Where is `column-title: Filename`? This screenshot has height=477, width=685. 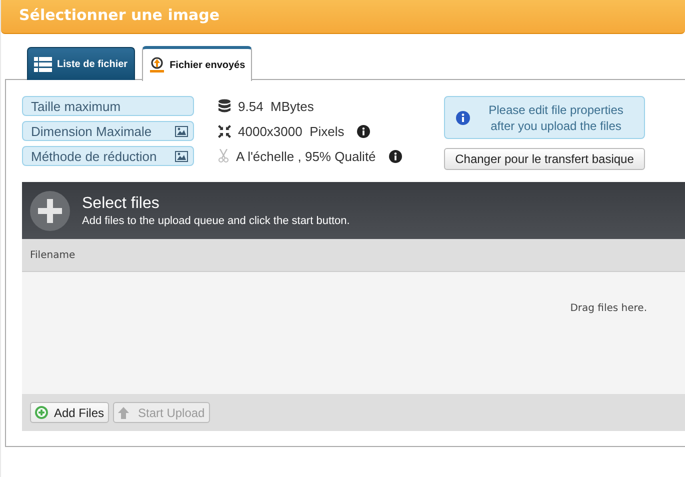 column-title: Filename is located at coordinates (53, 255).